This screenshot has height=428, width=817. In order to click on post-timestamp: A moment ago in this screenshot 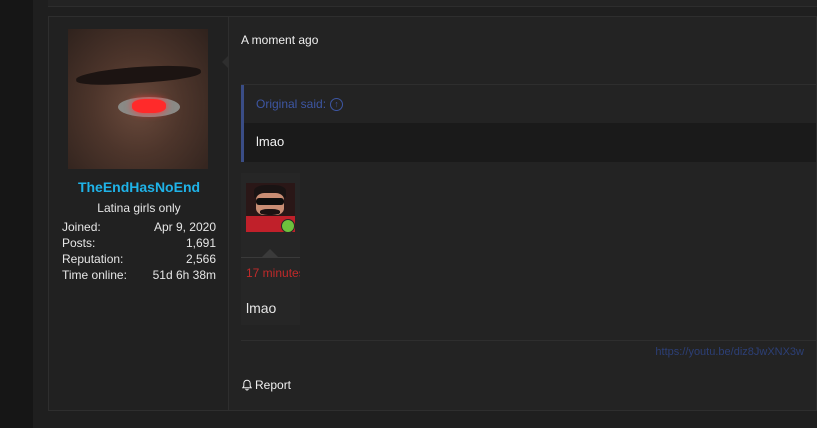, I will do `click(279, 40)`.